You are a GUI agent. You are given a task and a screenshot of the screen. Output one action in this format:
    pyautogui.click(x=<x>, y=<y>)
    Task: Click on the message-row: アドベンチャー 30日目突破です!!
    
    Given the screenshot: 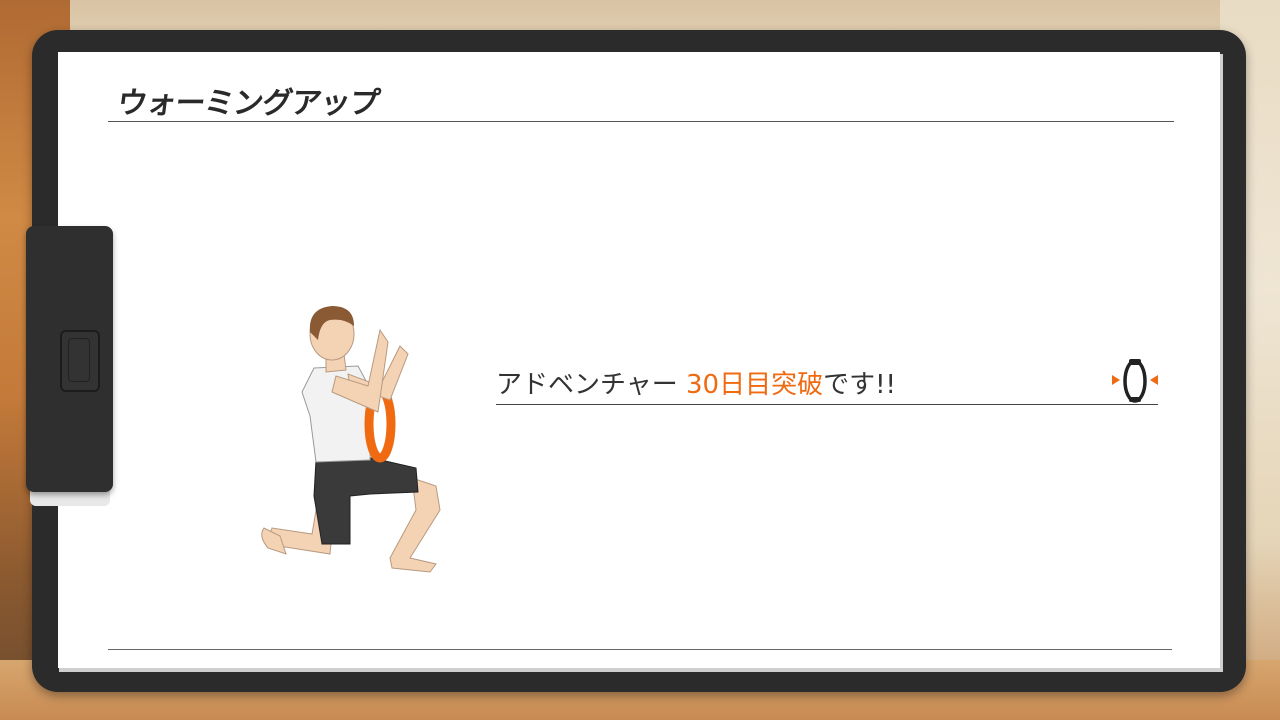 What is the action you would take?
    pyautogui.click(x=827, y=382)
    